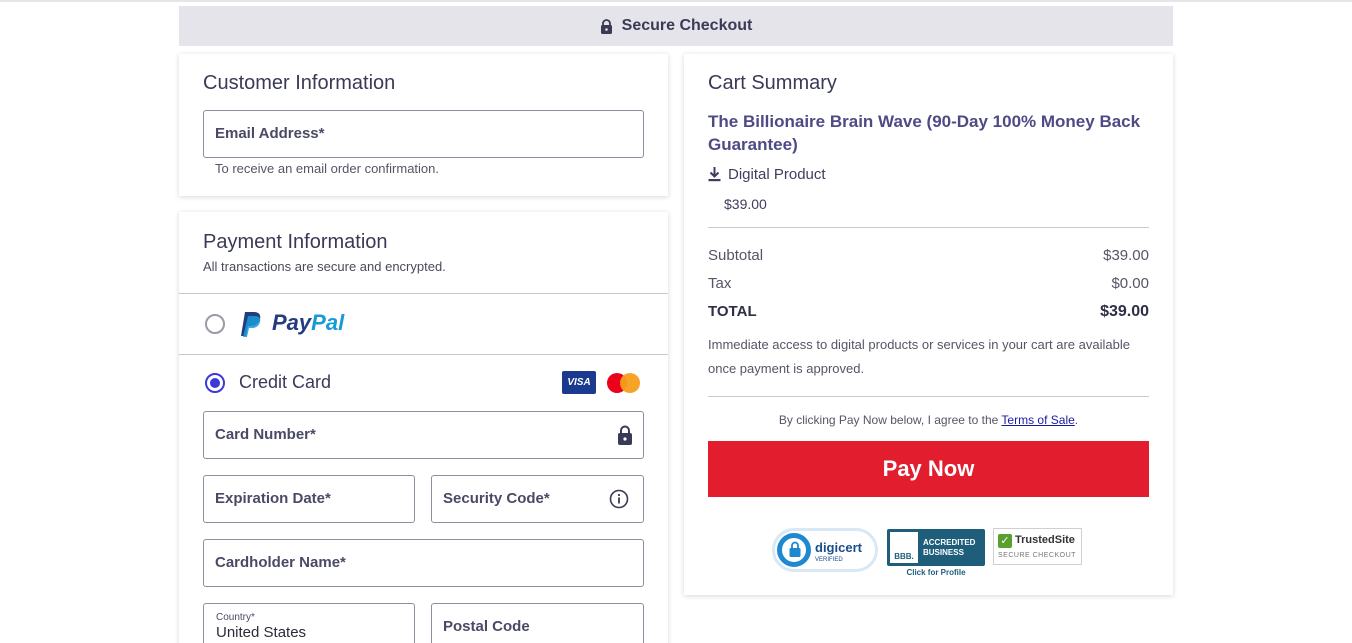 The width and height of the screenshot is (1352, 643). I want to click on paypal-logo-icon, so click(251, 324).